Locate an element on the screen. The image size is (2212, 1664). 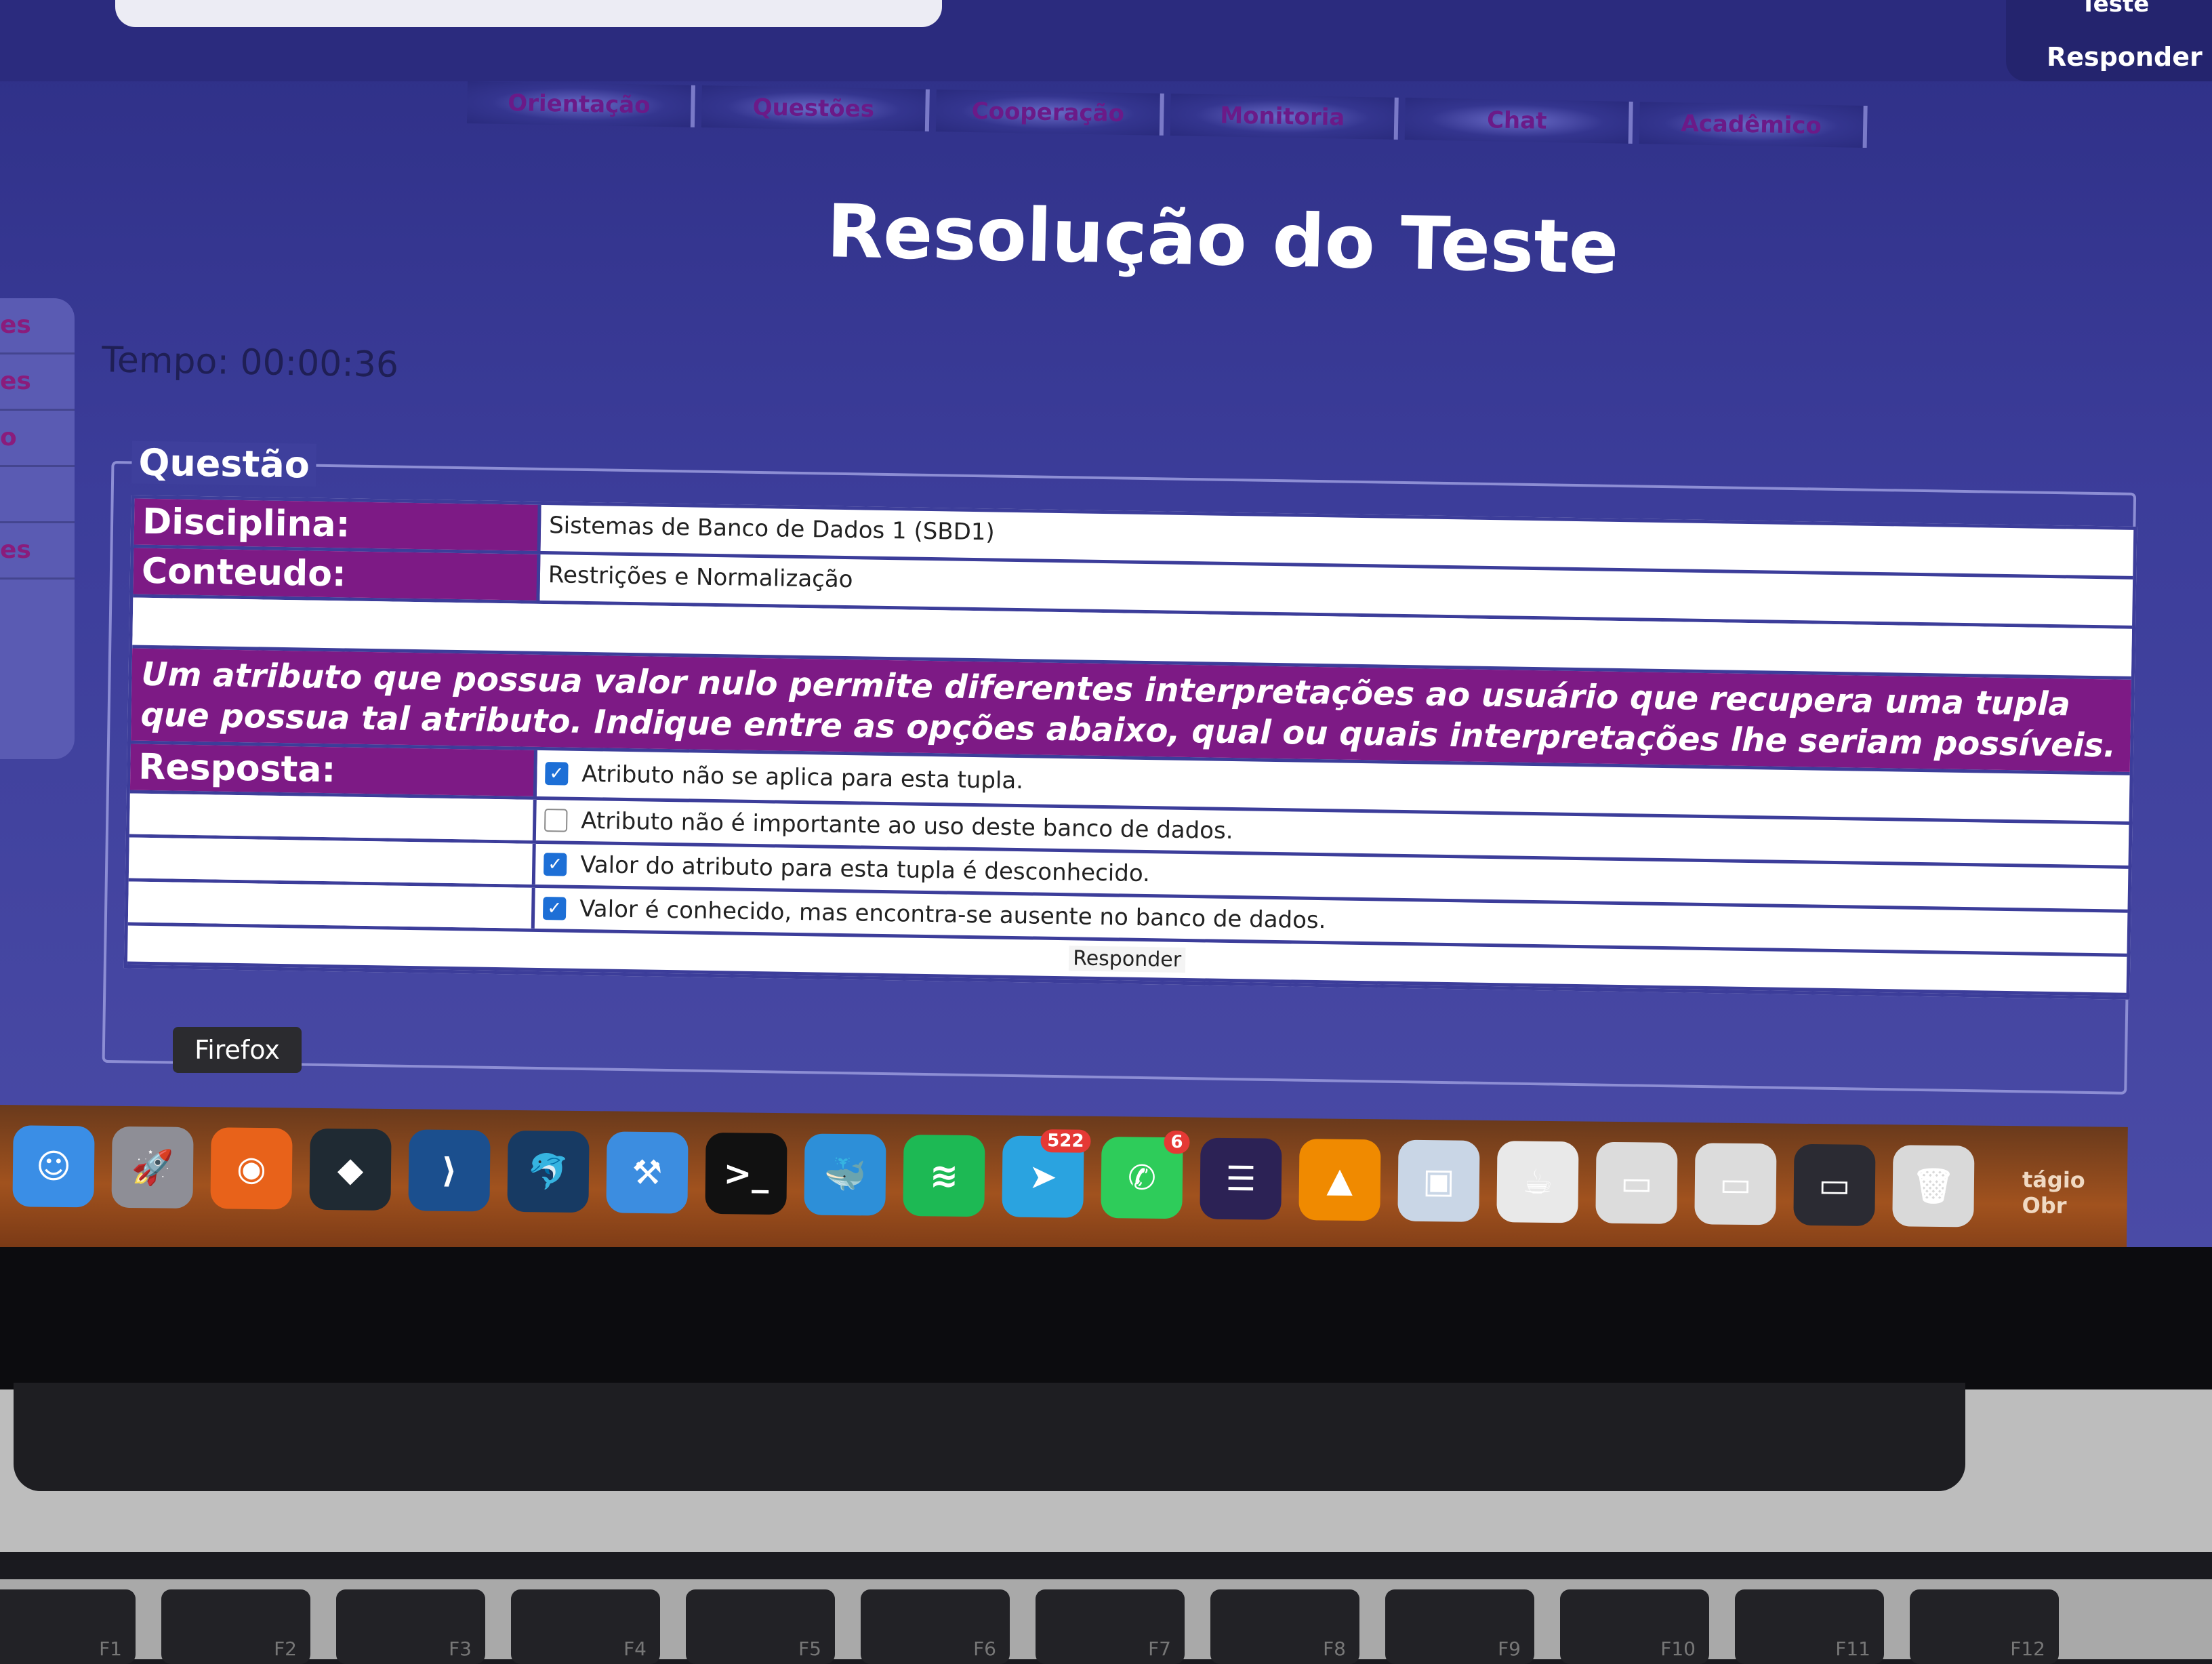
key-label: F3 is located at coordinates (460, 1649).